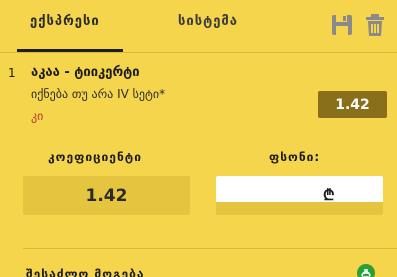 Image resolution: width=397 pixels, height=277 pixels. Describe the element at coordinates (366, 270) in the screenshot. I see `lari-coin-icon` at that location.